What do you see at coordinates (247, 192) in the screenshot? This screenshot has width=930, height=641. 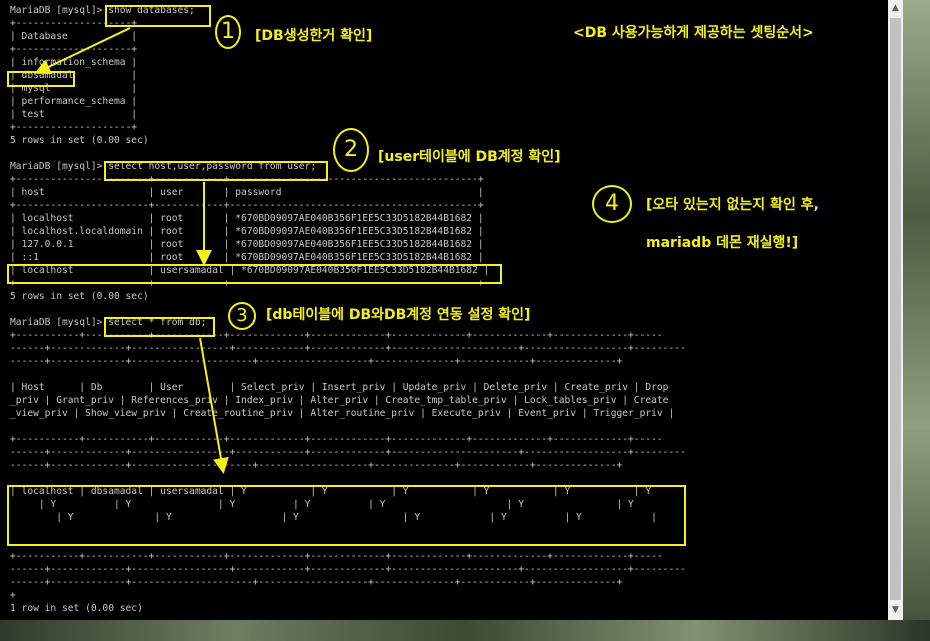 I see `terminal-line: | host | user | password |` at bounding box center [247, 192].